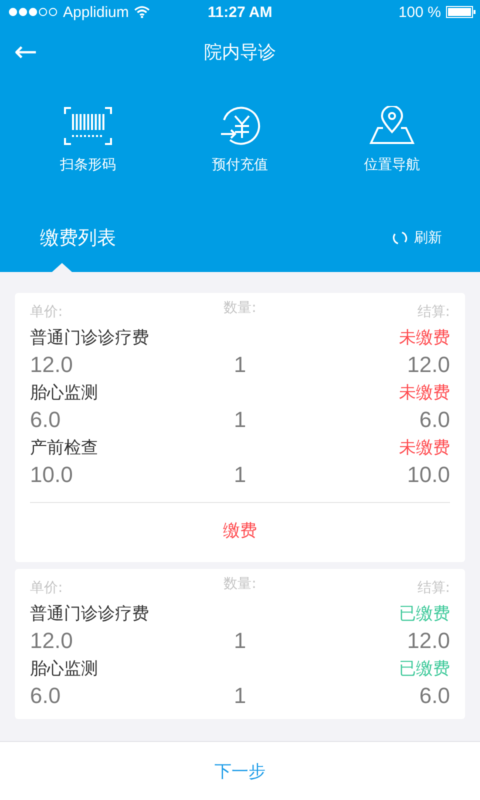  Describe the element at coordinates (240, 126) in the screenshot. I see `yen-circle-icon` at that location.